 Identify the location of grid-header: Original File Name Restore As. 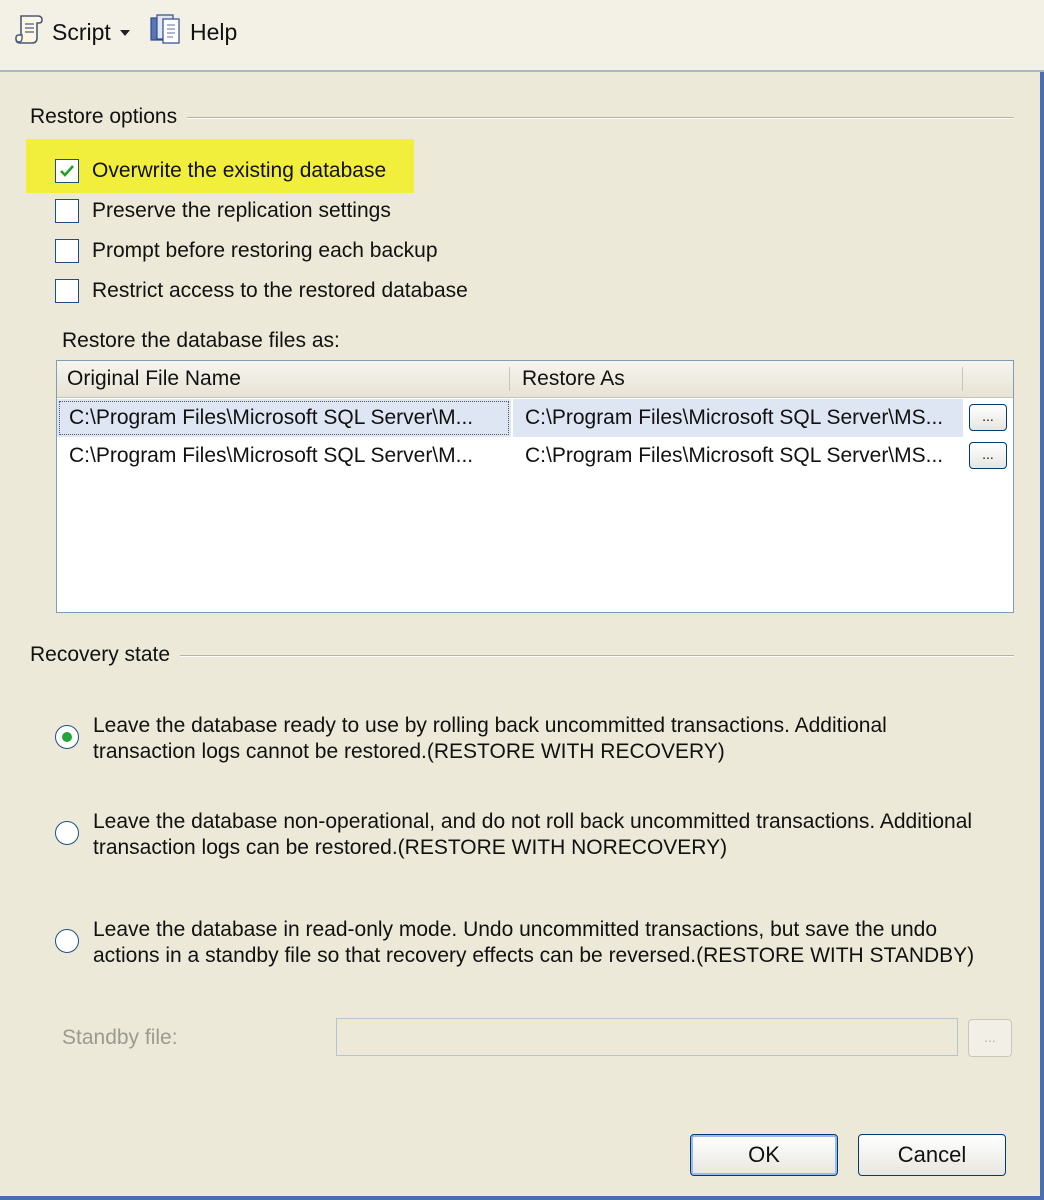
(535, 379).